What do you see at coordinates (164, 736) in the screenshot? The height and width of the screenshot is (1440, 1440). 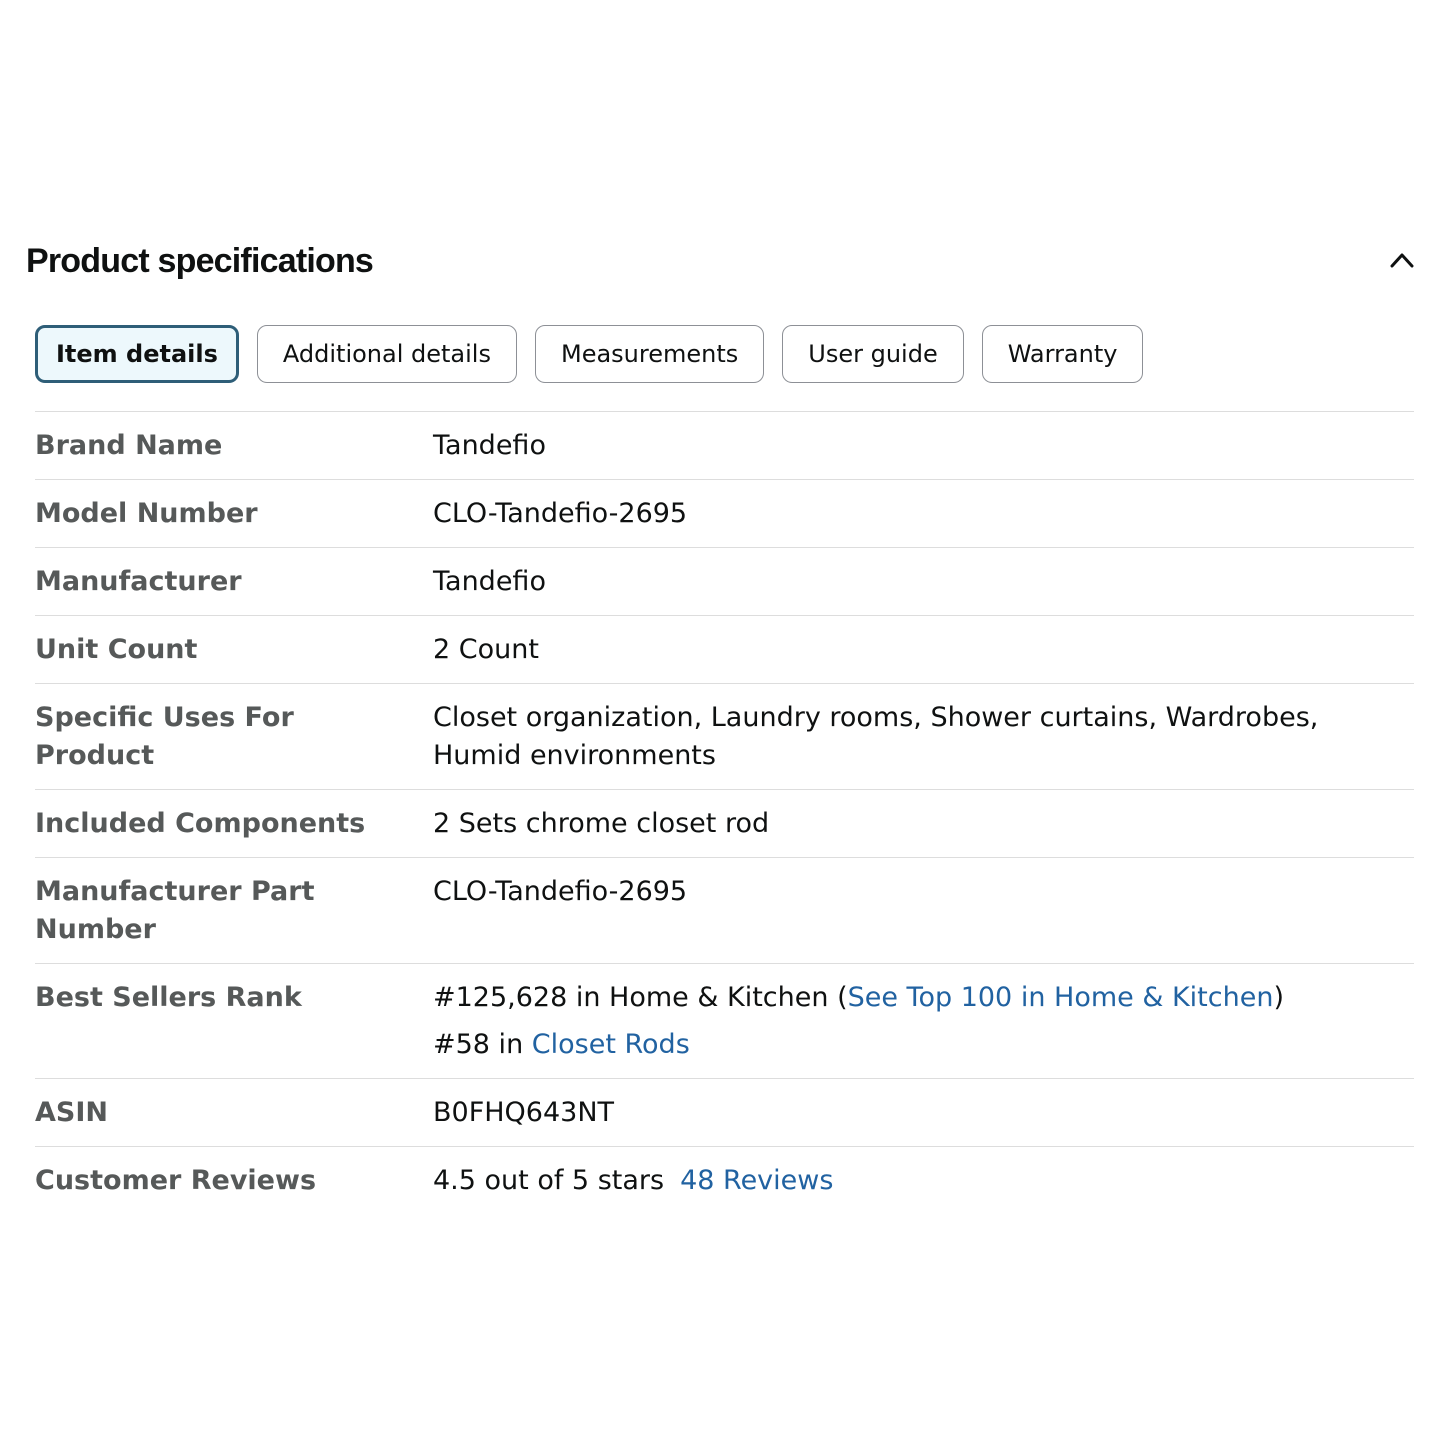 I see `spec-label: Specific Uses For Product` at bounding box center [164, 736].